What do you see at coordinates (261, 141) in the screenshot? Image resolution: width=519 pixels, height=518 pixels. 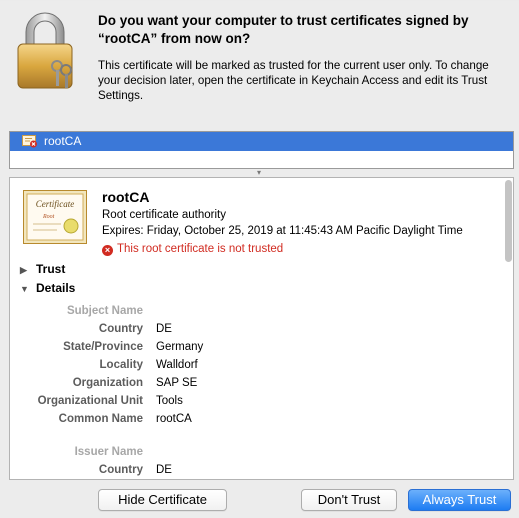 I see `certificate-list-item: rootCA` at bounding box center [261, 141].